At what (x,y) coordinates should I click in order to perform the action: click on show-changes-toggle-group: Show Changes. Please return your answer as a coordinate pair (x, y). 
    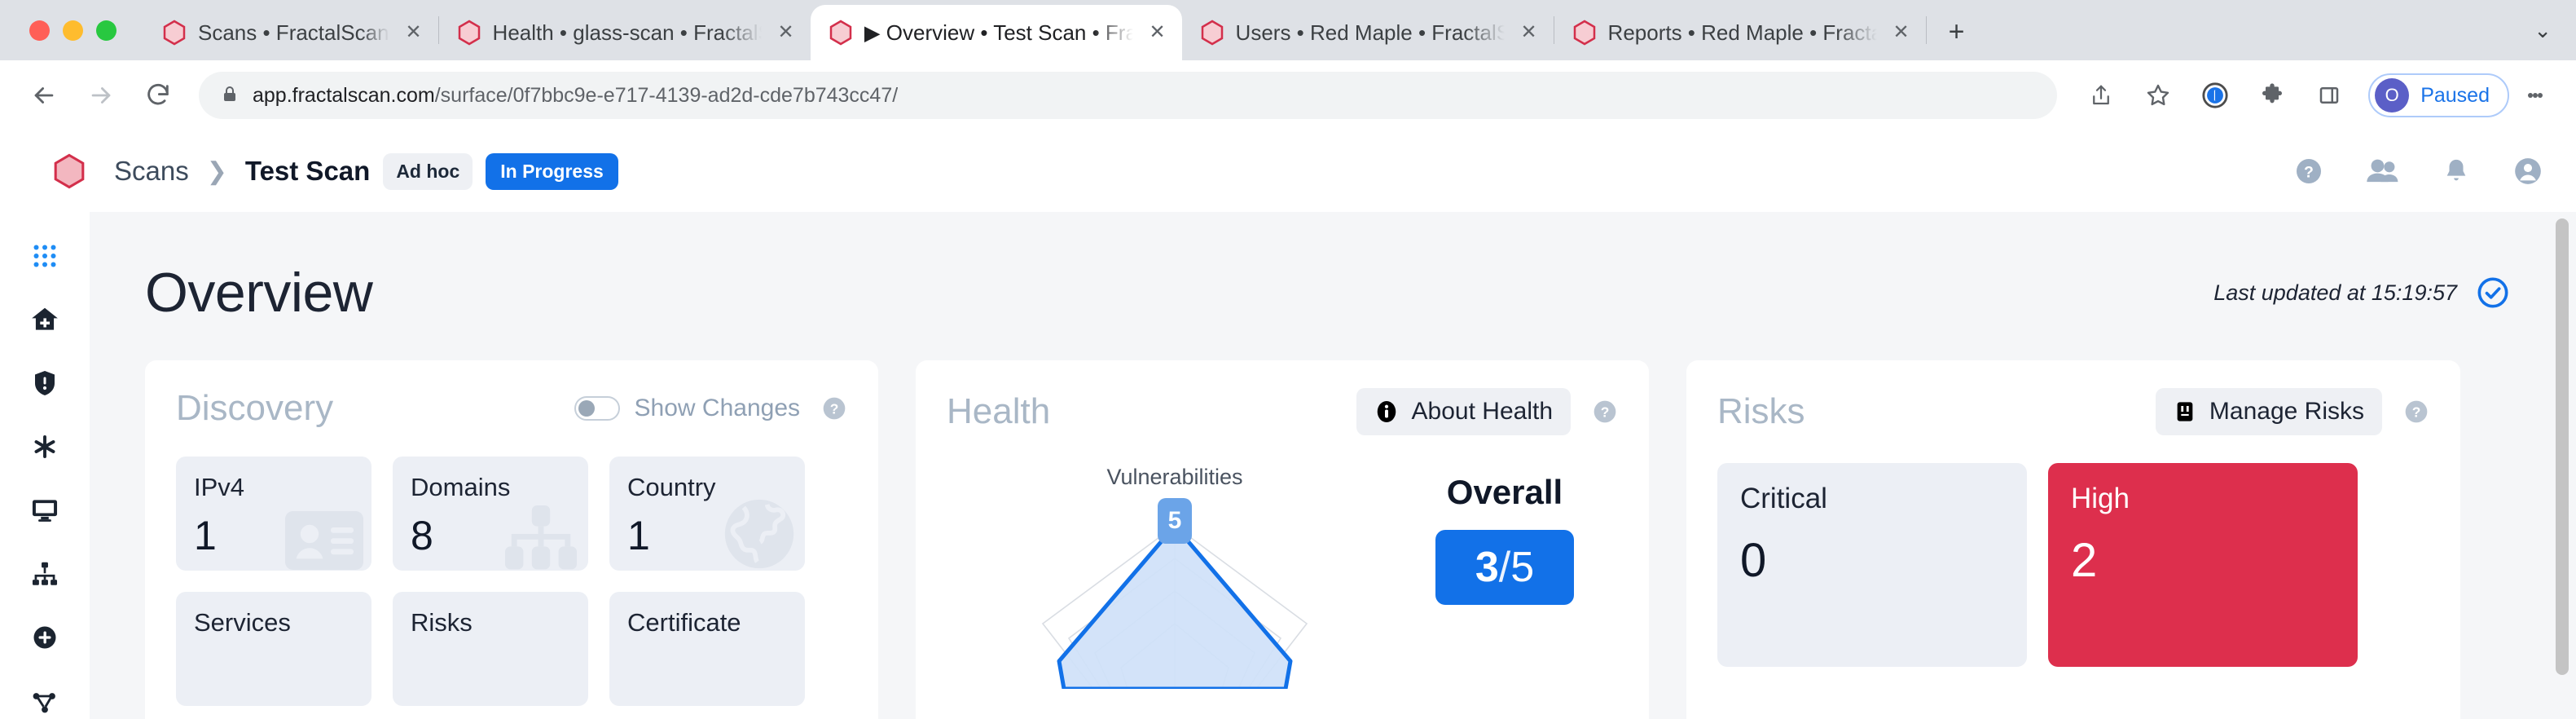
    Looking at the image, I should click on (687, 409).